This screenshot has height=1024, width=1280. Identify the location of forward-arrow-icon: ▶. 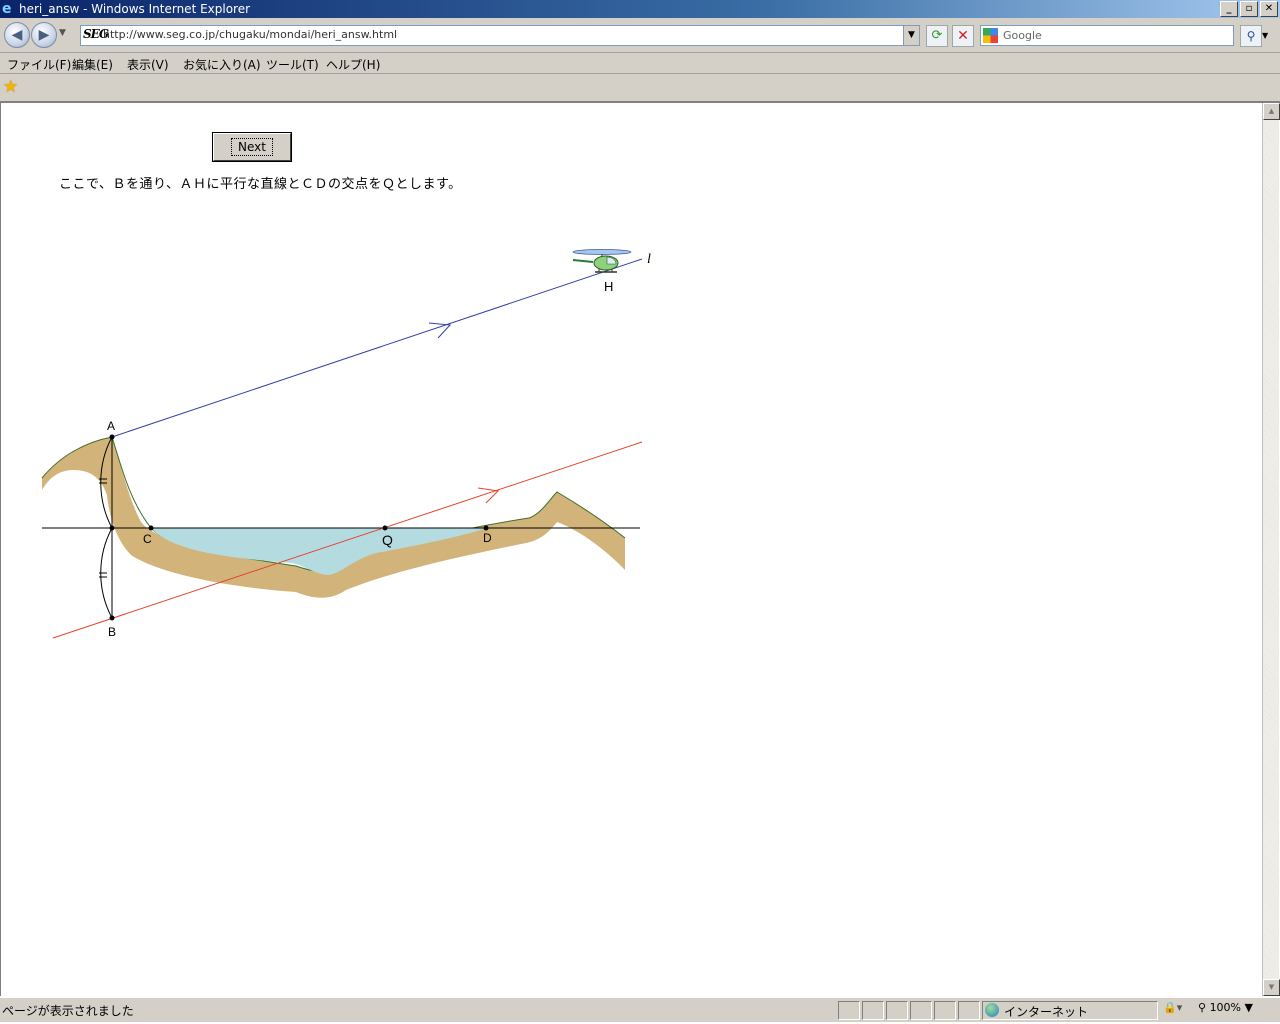
(44, 35).